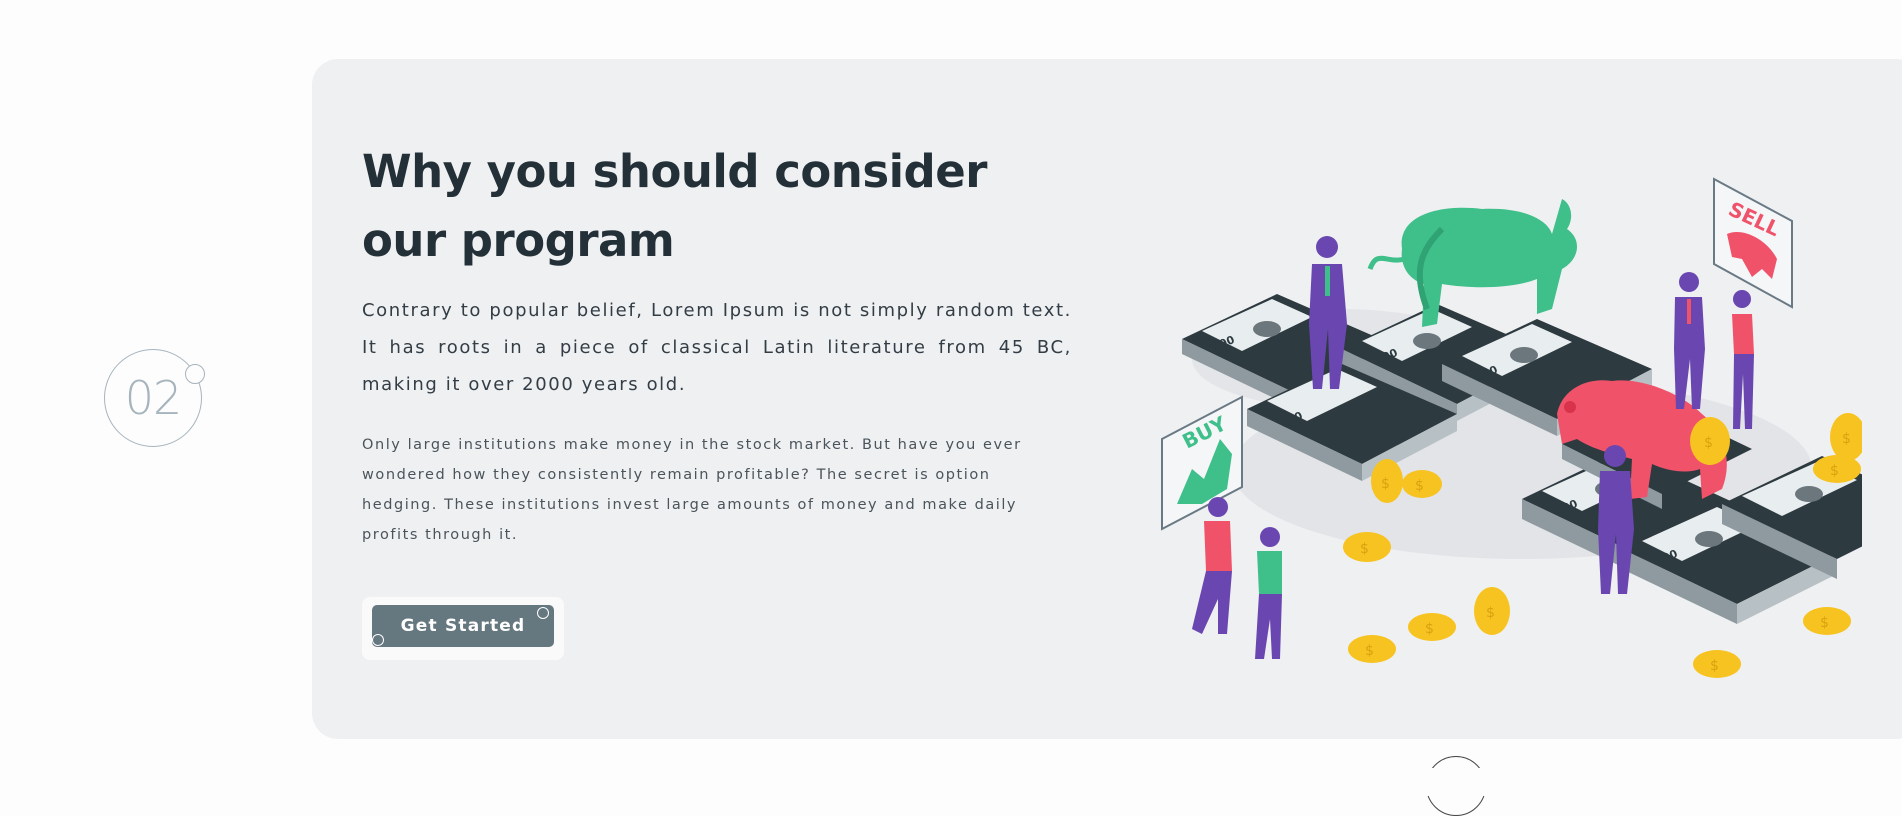 The width and height of the screenshot is (1902, 816). I want to click on heading-line-1: Why you should consider, so click(674, 171).